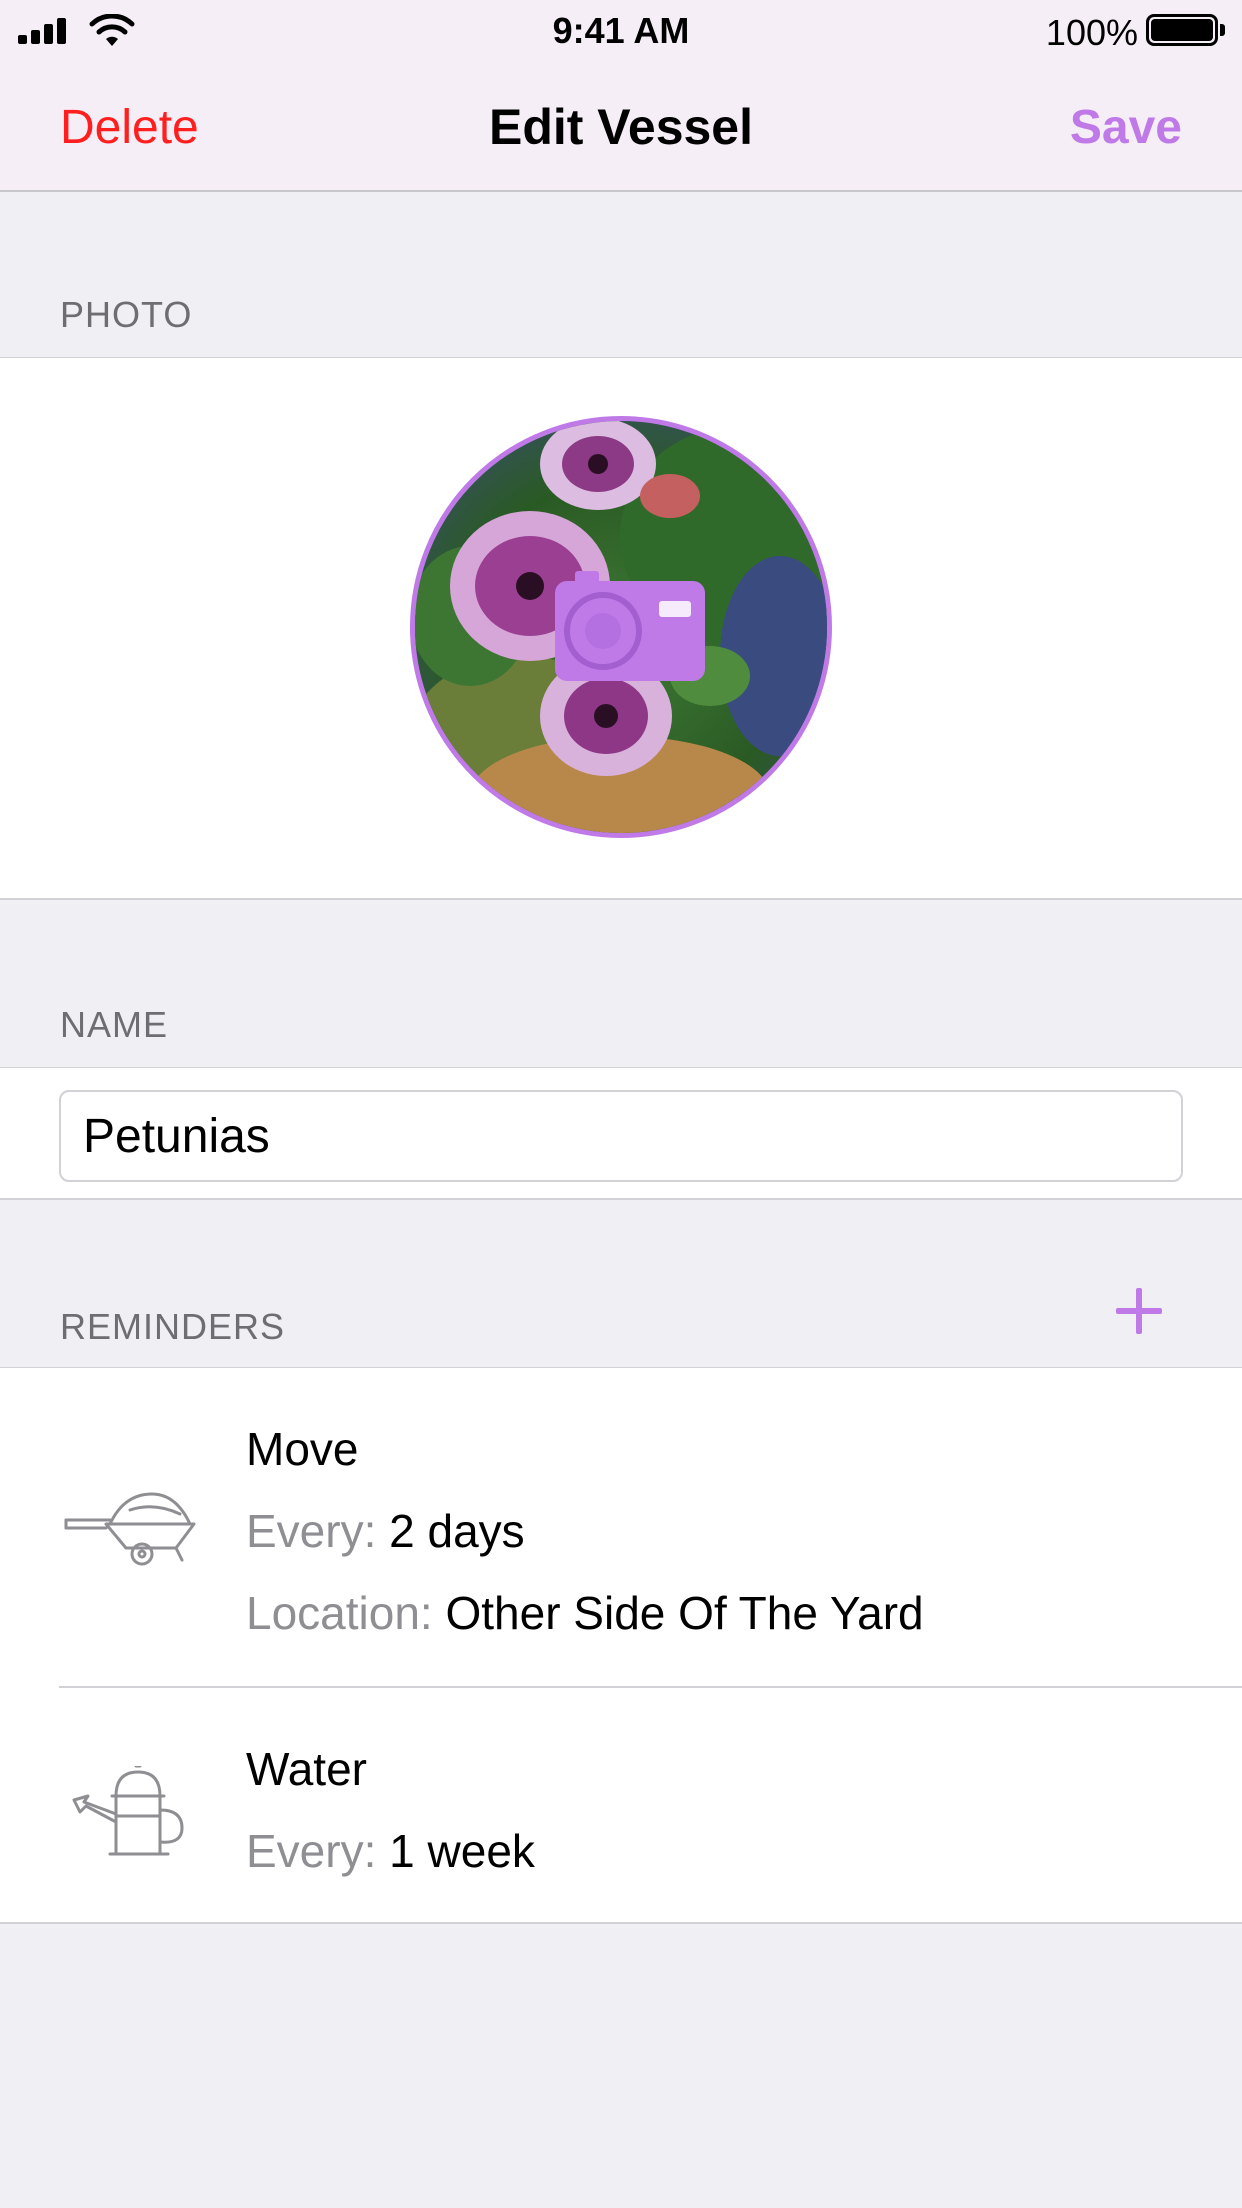 Image resolution: width=1242 pixels, height=2208 pixels. What do you see at coordinates (128, 1811) in the screenshot?
I see `watering-can-icon` at bounding box center [128, 1811].